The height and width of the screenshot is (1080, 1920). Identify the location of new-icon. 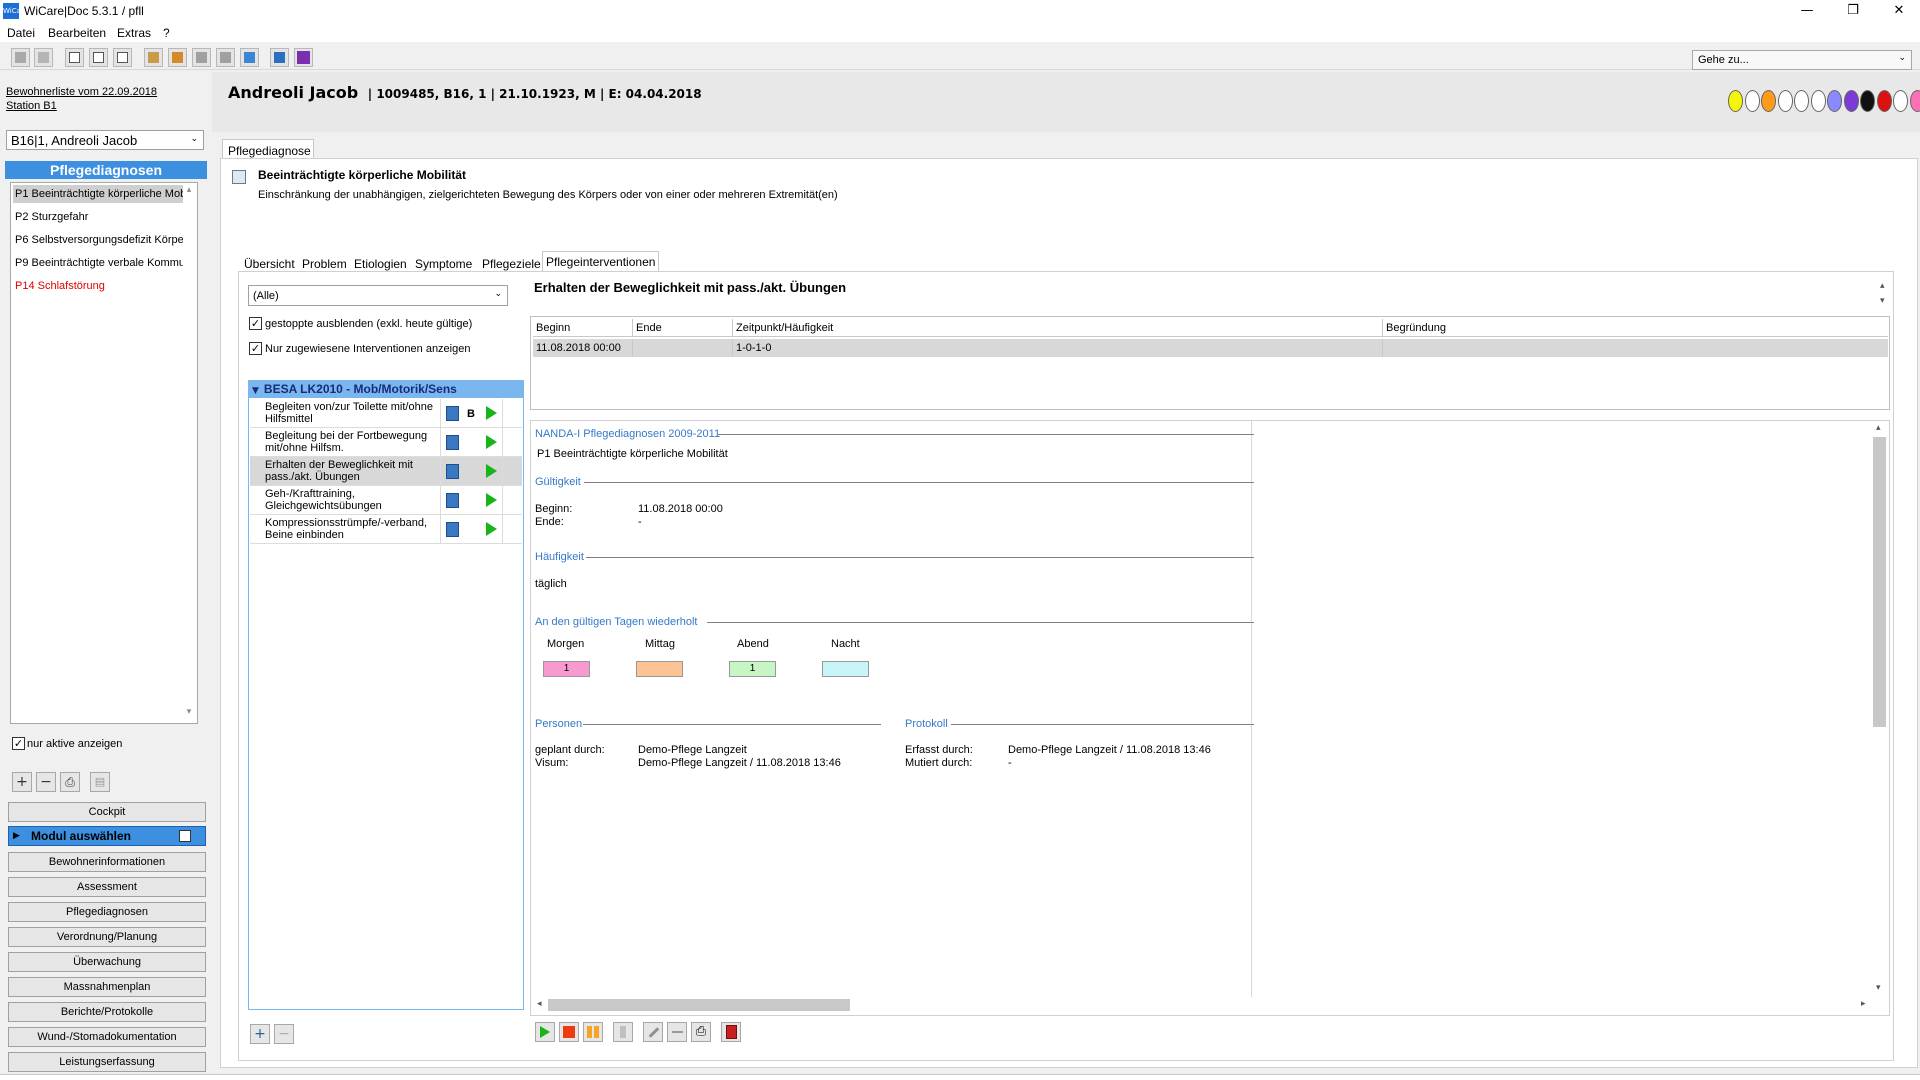
(74, 57).